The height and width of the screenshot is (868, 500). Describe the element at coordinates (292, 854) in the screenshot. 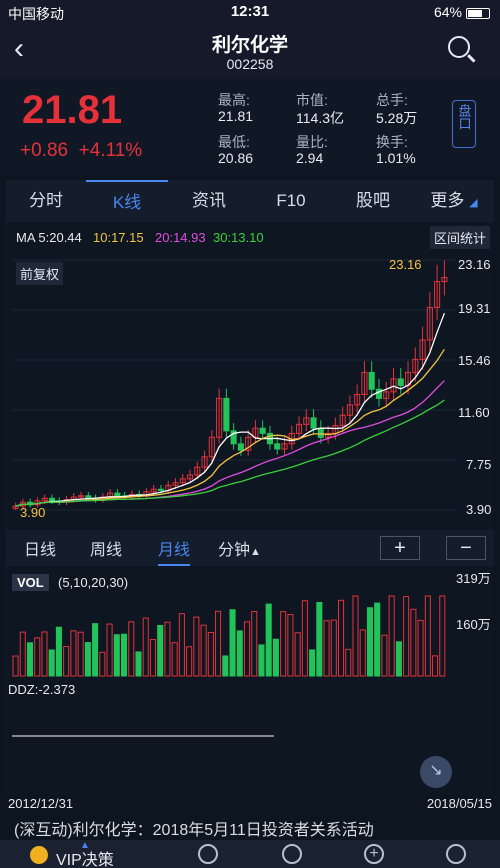

I see `chat-icon` at that location.